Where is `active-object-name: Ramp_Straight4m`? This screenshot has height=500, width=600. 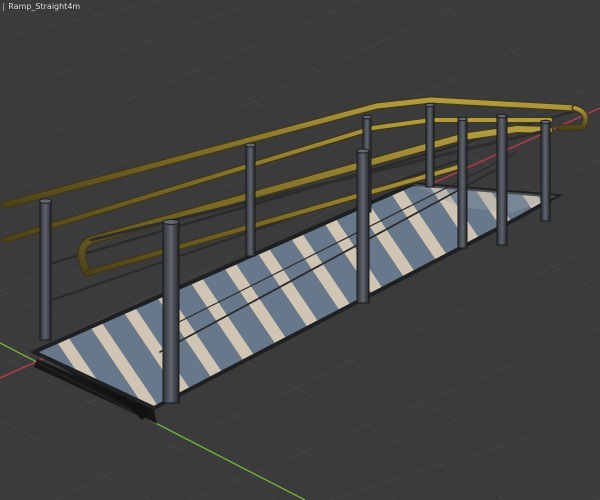 active-object-name: Ramp_Straight4m is located at coordinates (44, 6).